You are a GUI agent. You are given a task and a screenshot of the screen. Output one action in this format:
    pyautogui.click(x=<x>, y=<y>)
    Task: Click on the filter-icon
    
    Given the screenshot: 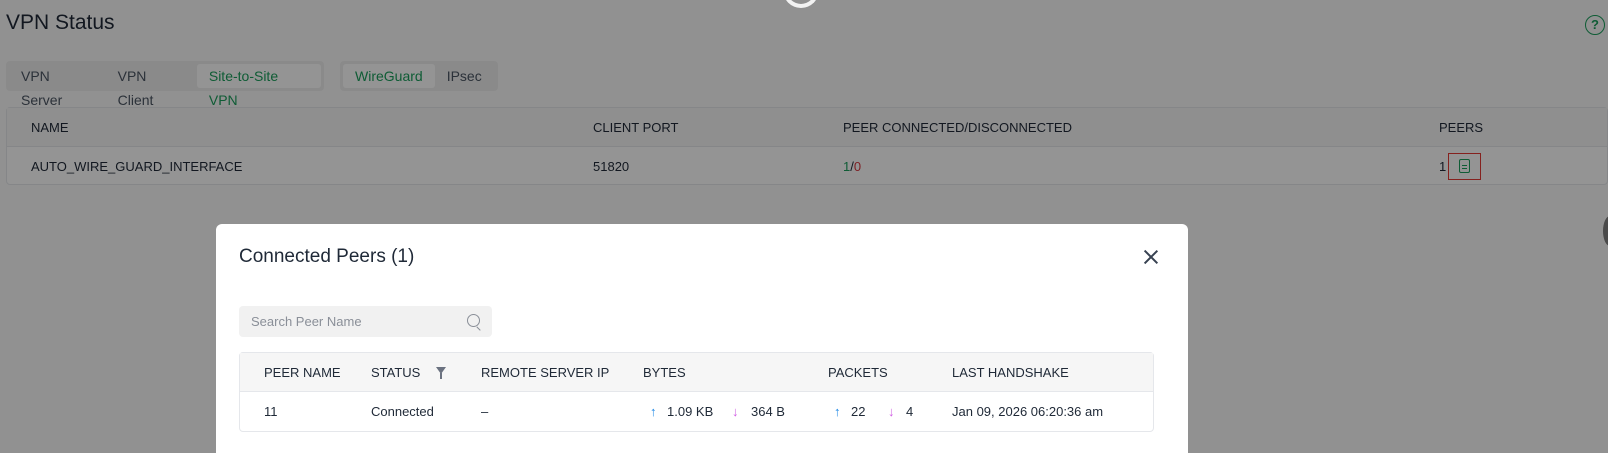 What is the action you would take?
    pyautogui.click(x=441, y=373)
    